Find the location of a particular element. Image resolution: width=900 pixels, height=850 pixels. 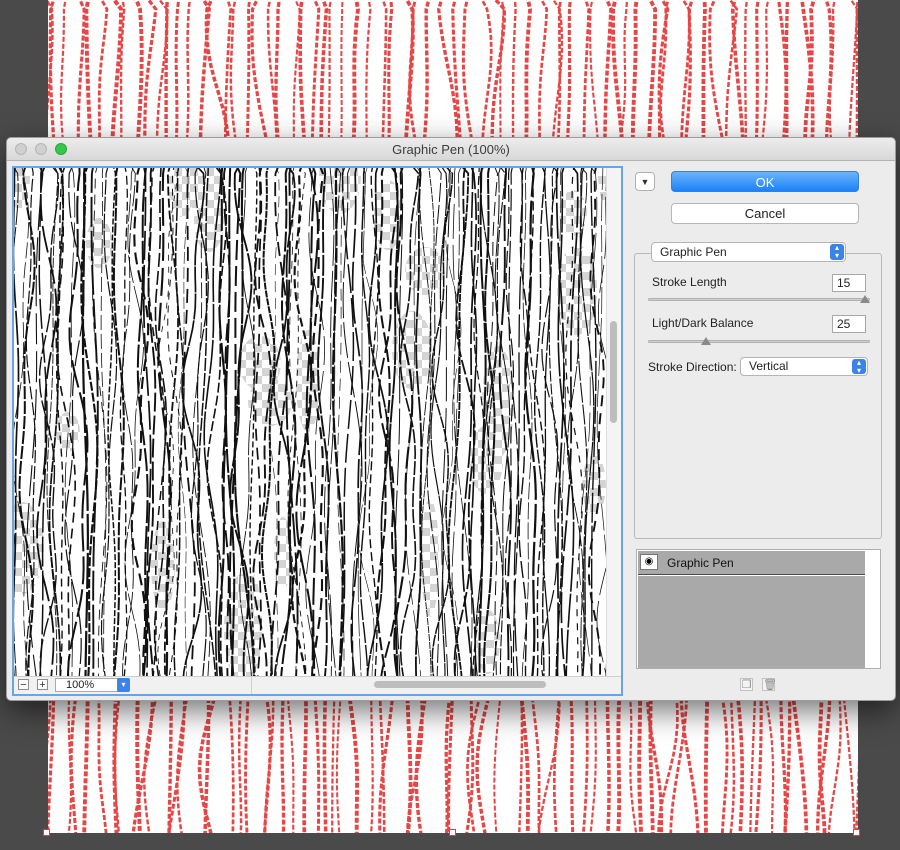

filter-select: Graphic Pen ▴ ▾ is located at coordinates (748, 252).